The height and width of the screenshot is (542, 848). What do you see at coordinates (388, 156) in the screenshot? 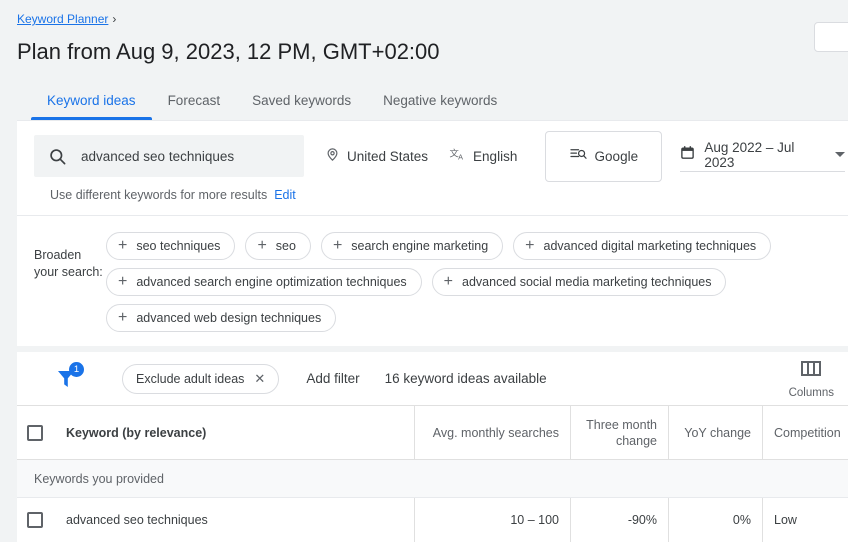
I see `location-label: United States` at bounding box center [388, 156].